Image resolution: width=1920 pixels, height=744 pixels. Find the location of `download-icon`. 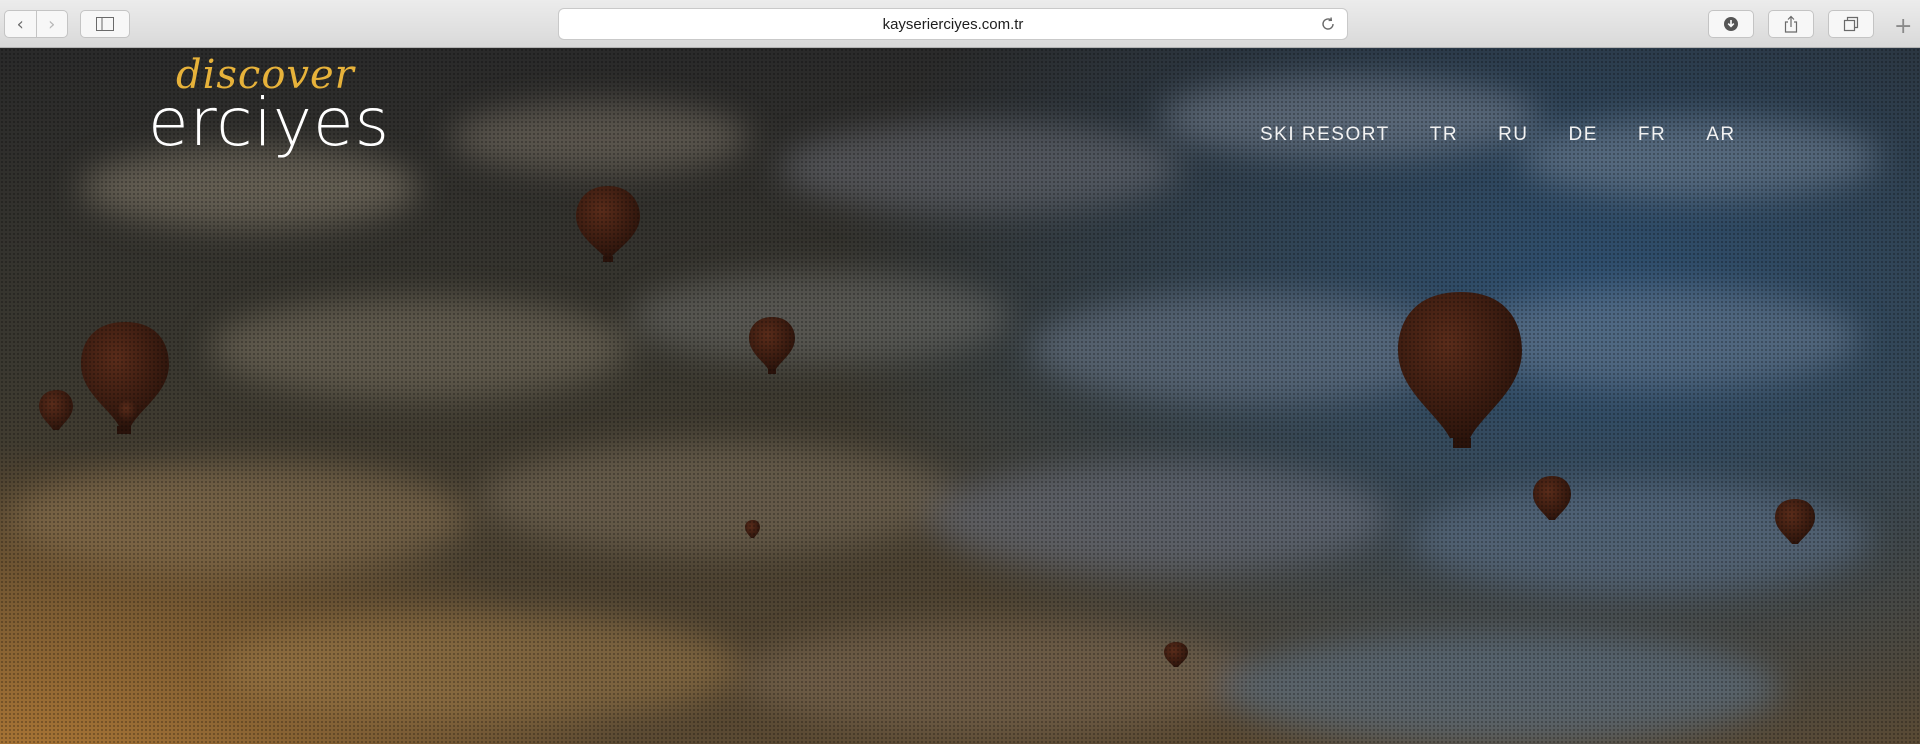

download-icon is located at coordinates (1731, 24).